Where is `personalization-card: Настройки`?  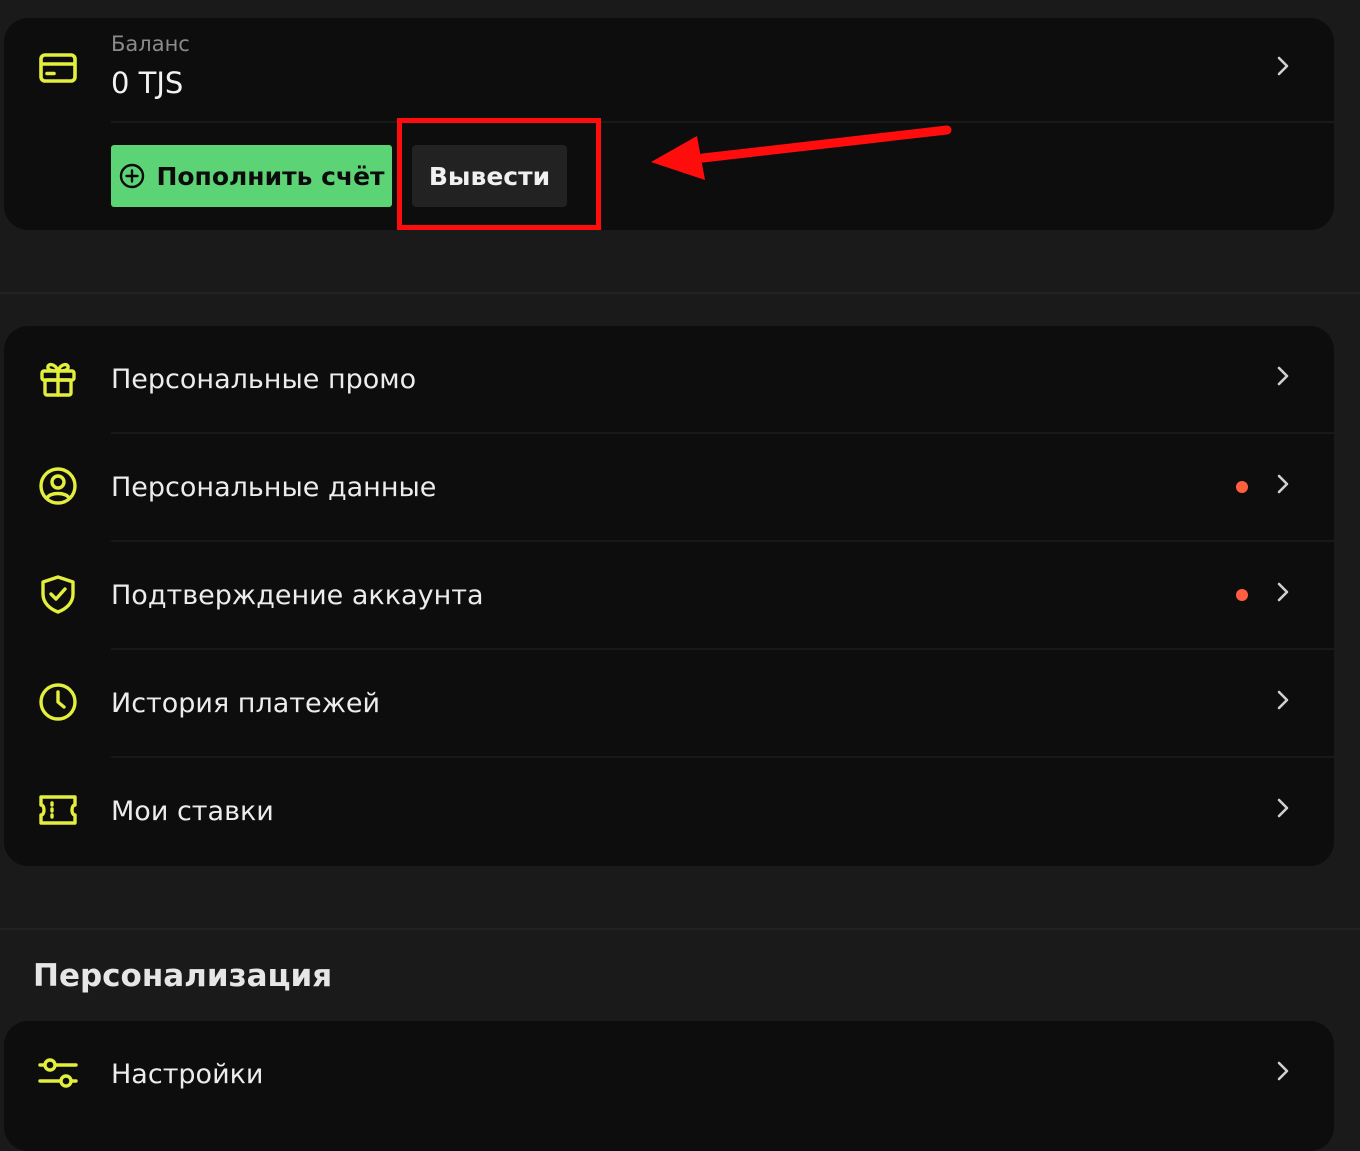 personalization-card: Настройки is located at coordinates (669, 1086).